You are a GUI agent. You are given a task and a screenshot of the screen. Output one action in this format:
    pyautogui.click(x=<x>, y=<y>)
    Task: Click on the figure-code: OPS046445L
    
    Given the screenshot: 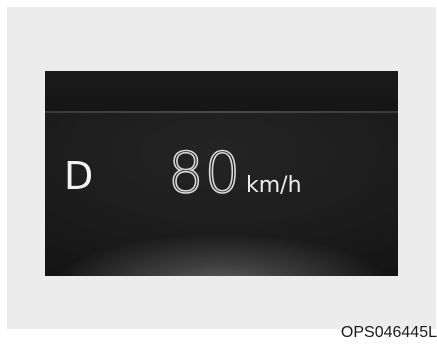 What is the action you would take?
    pyautogui.click(x=388, y=332)
    